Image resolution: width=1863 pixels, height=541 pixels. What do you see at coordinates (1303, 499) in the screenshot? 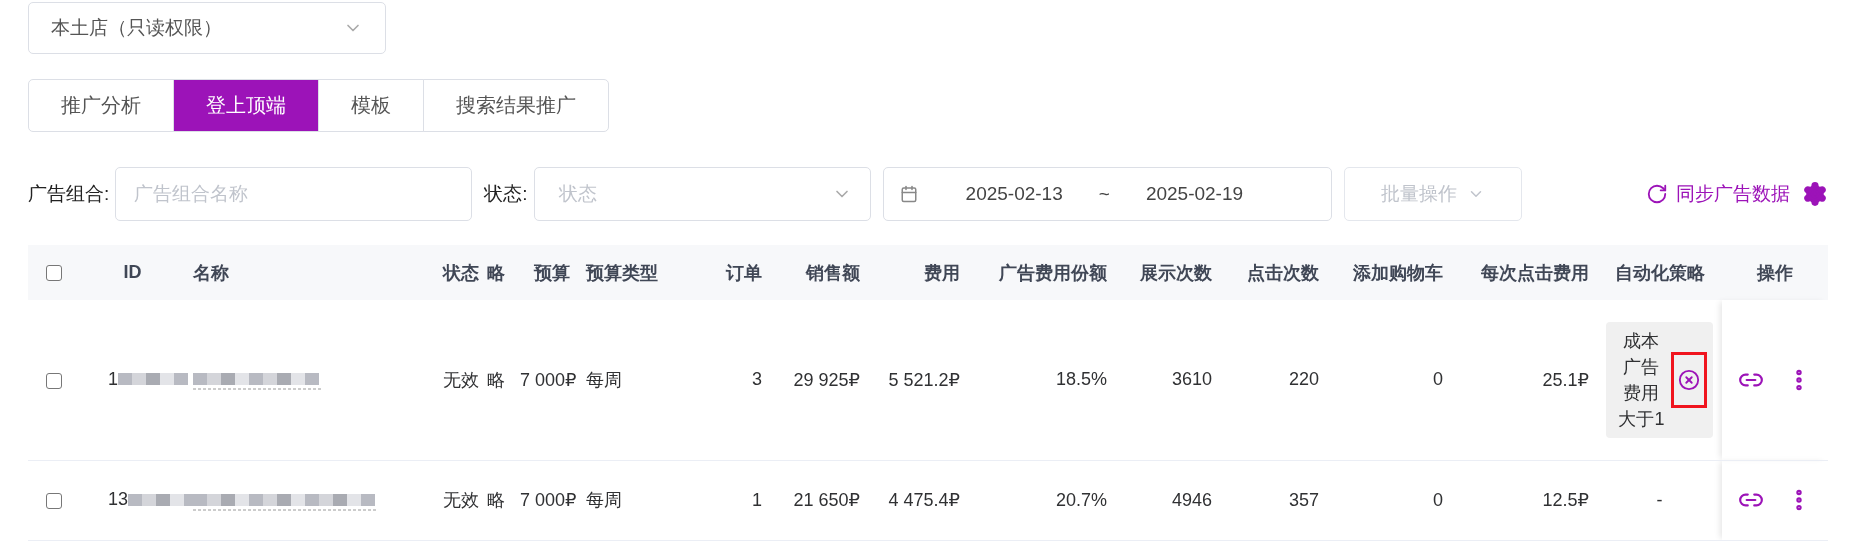
I see `table-cell: 357` at bounding box center [1303, 499].